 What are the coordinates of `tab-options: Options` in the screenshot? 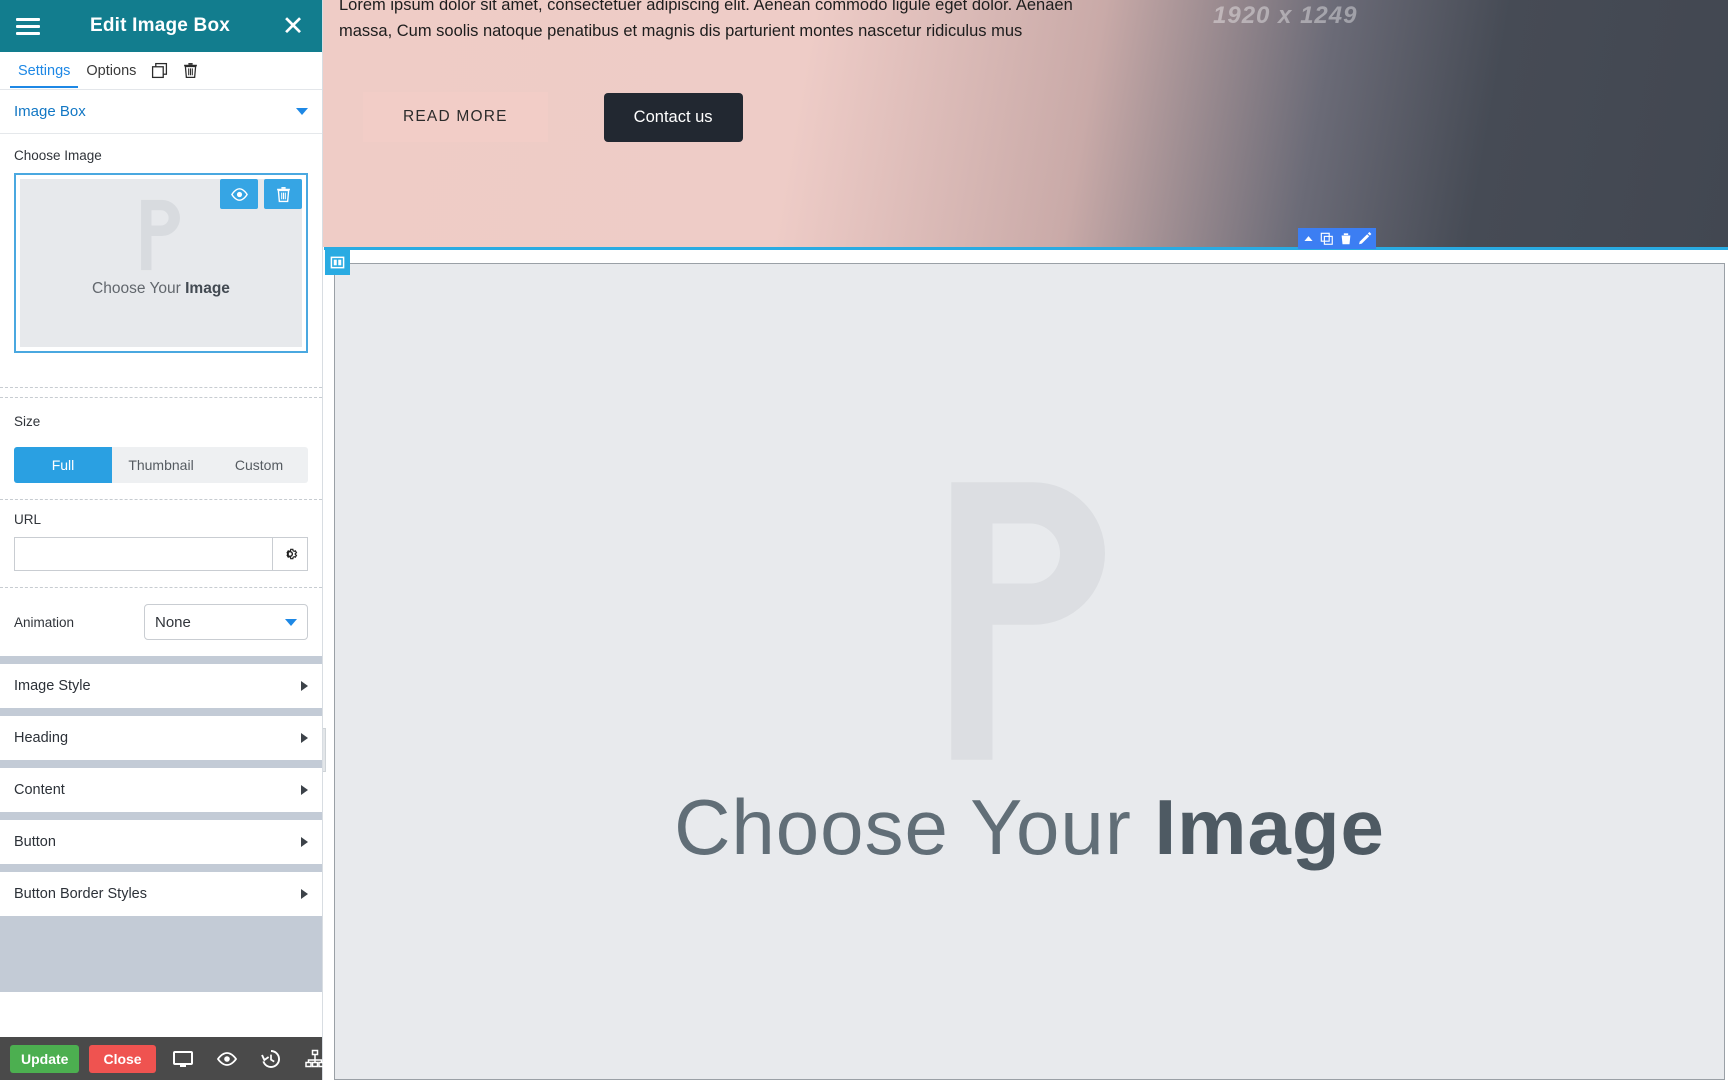 It's located at (111, 70).